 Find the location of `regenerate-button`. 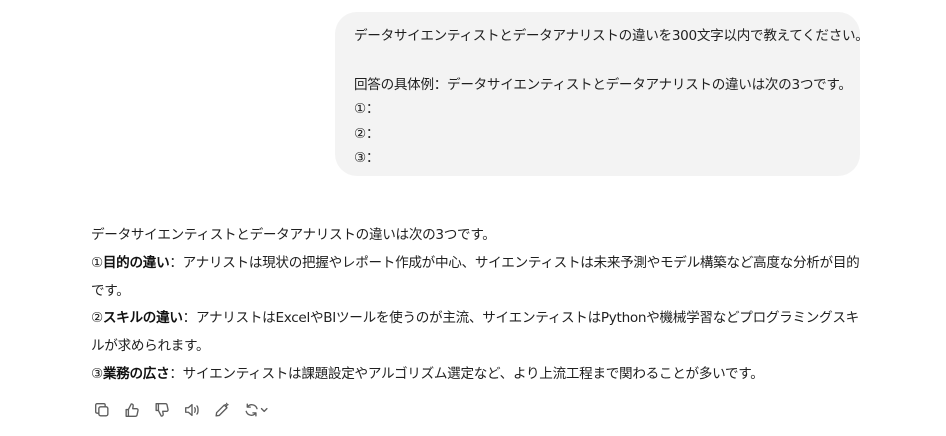

regenerate-button is located at coordinates (257, 410).